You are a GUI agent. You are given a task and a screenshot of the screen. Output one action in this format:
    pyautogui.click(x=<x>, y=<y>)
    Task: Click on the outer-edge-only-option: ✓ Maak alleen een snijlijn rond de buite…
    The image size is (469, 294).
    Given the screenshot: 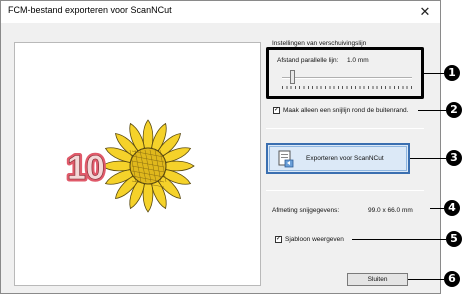 What is the action you would take?
    pyautogui.click(x=340, y=110)
    